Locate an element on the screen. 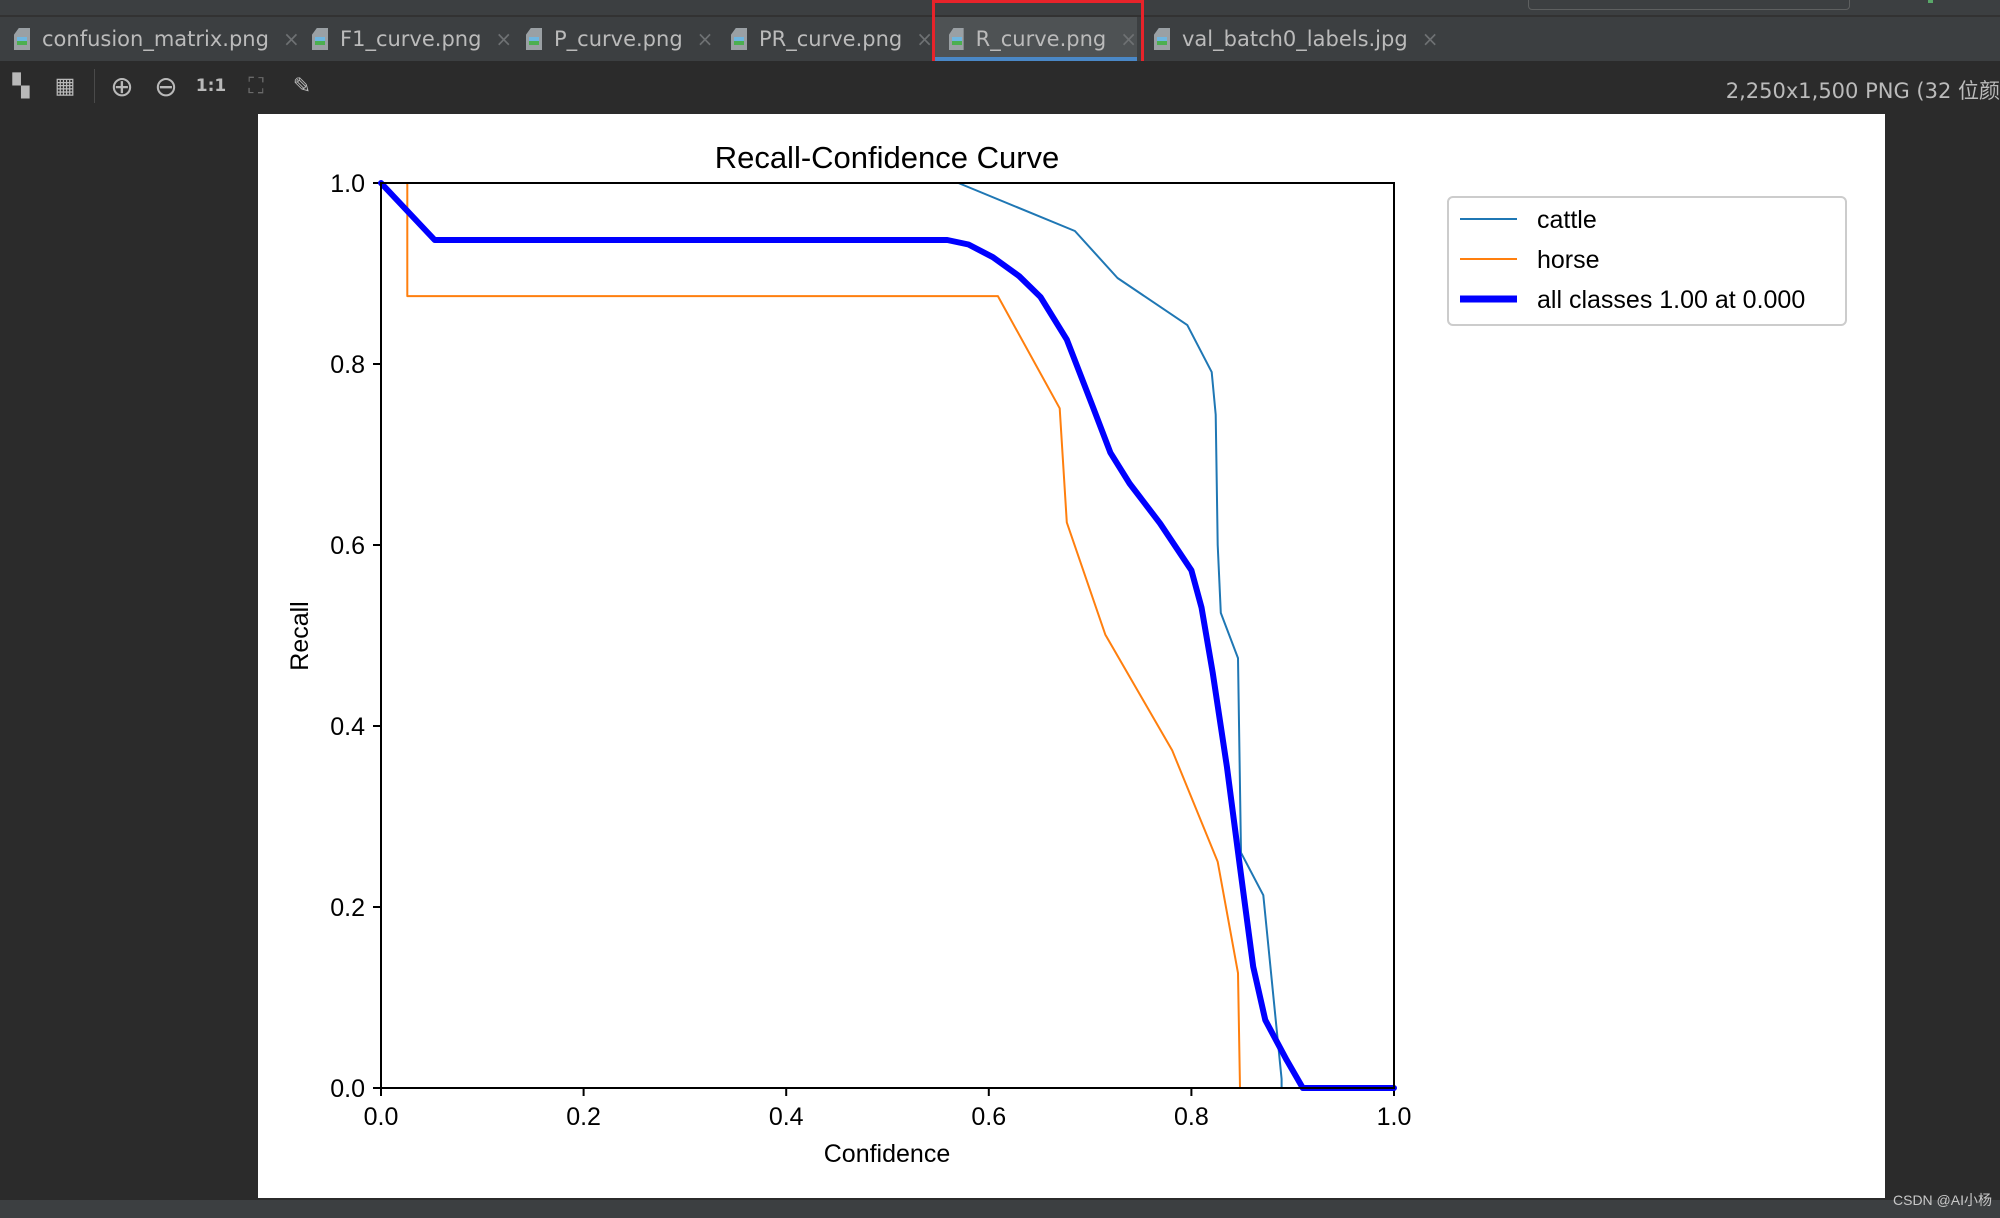  y-tick-label: 0.8 is located at coordinates (347, 365).